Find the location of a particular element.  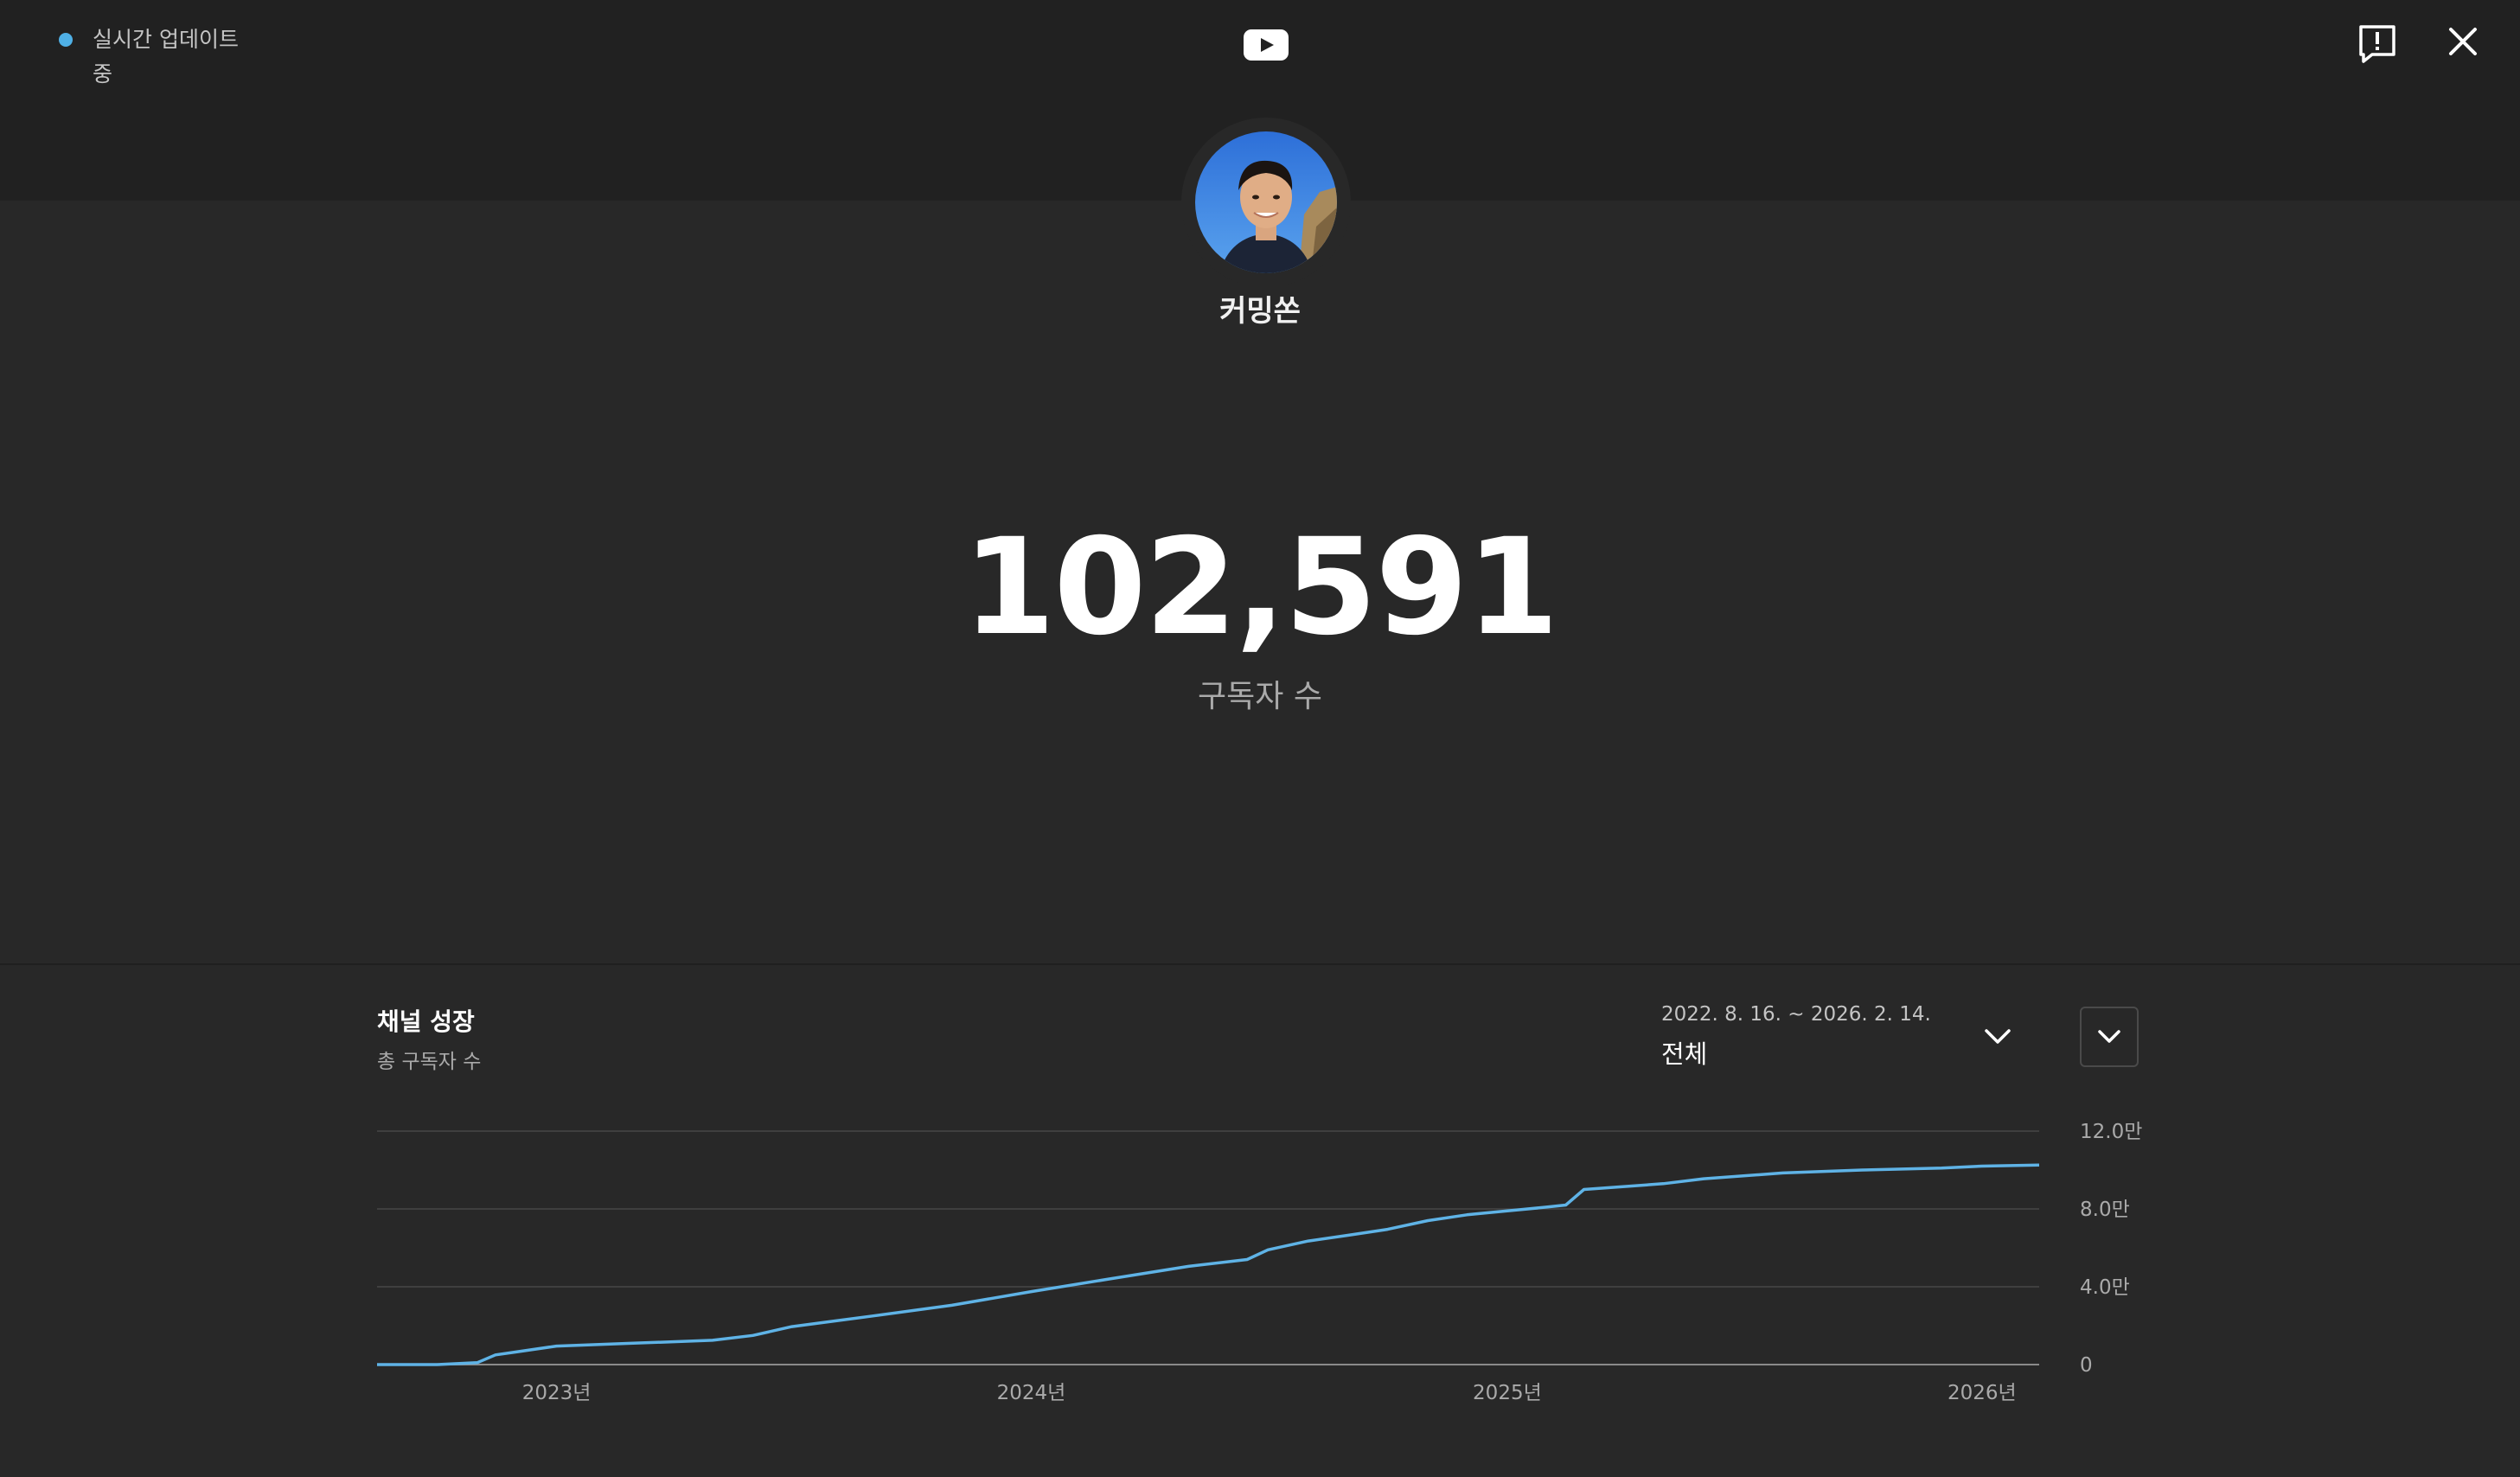

x-tick-label: 2026년 is located at coordinates (1983, 1393).